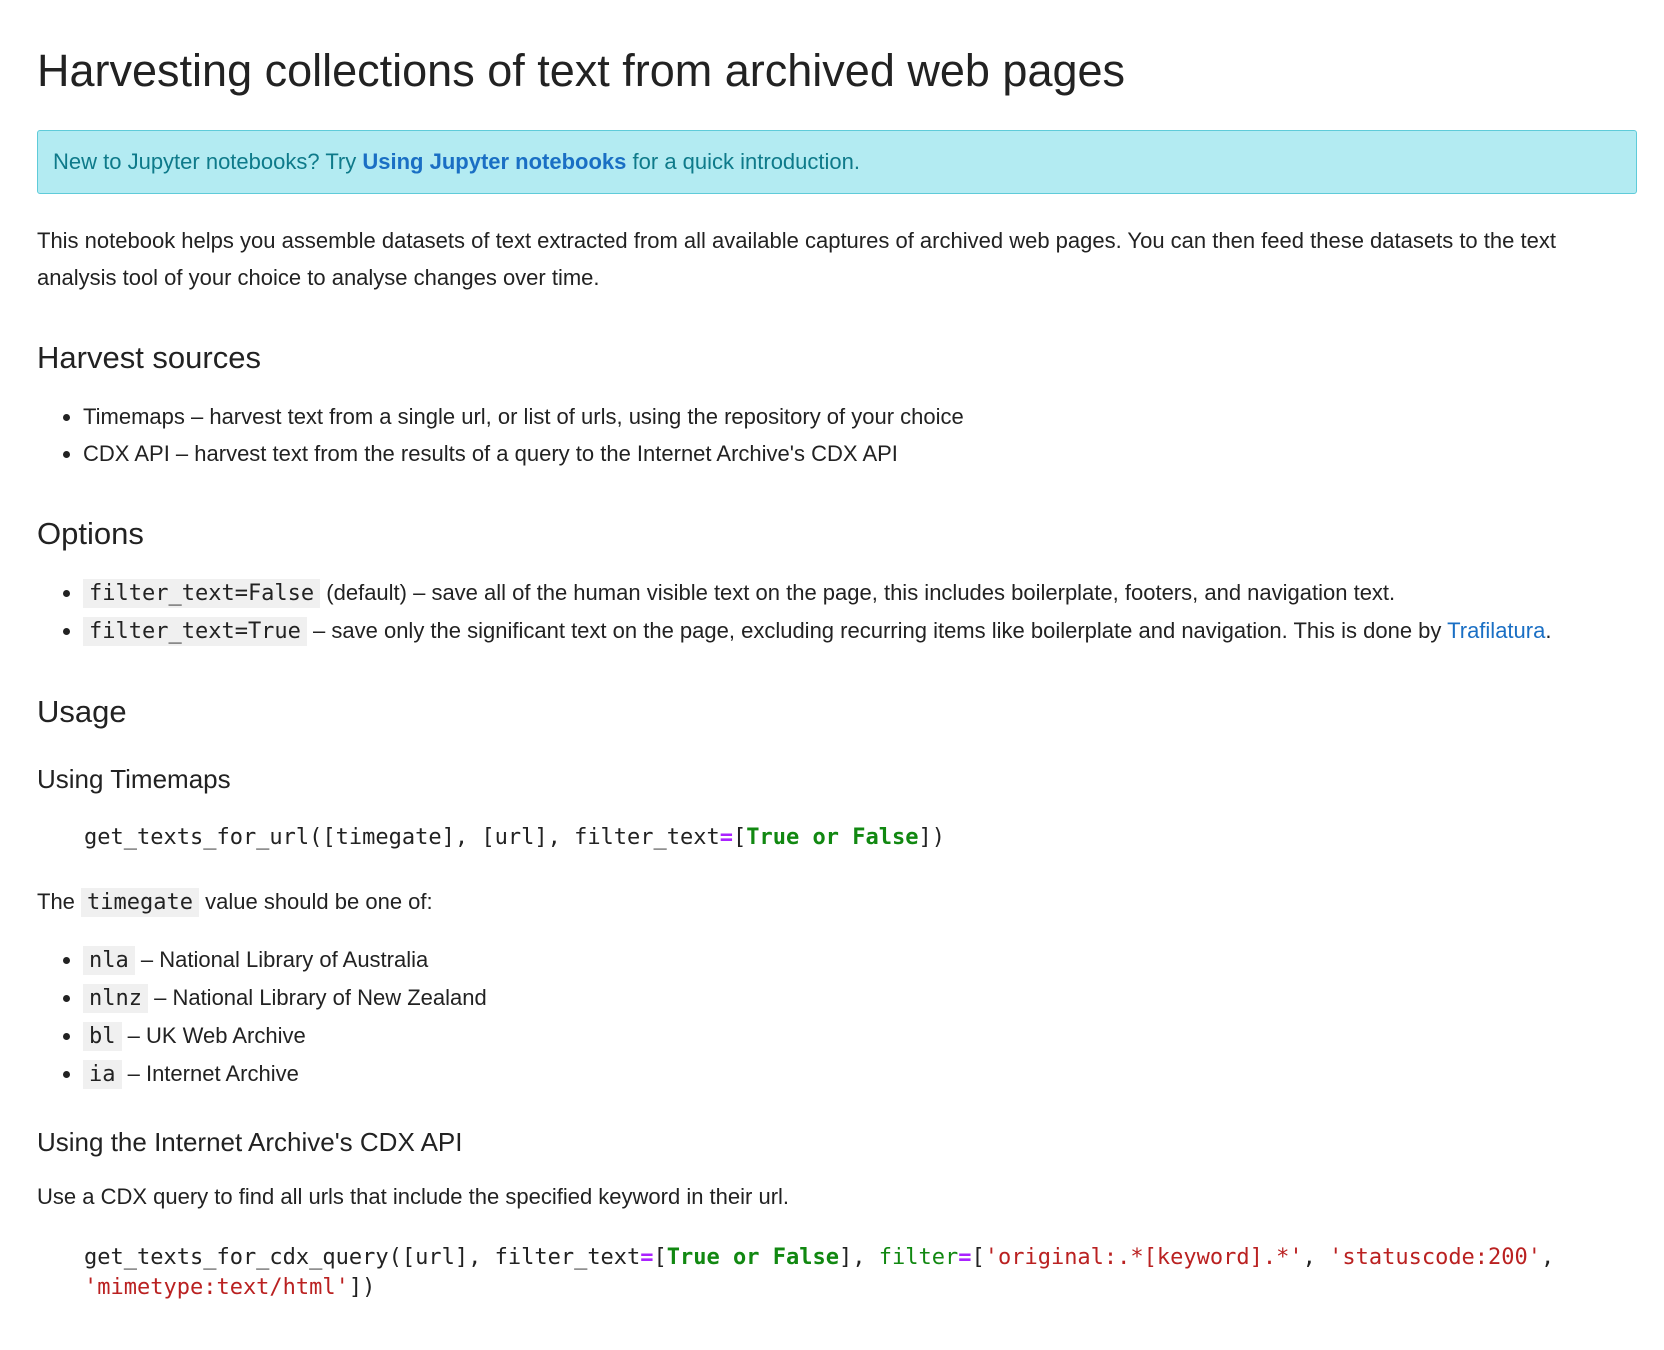 The width and height of the screenshot is (1664, 1350). I want to click on timegate-desc: – National Library of New Zealand, so click(317, 997).